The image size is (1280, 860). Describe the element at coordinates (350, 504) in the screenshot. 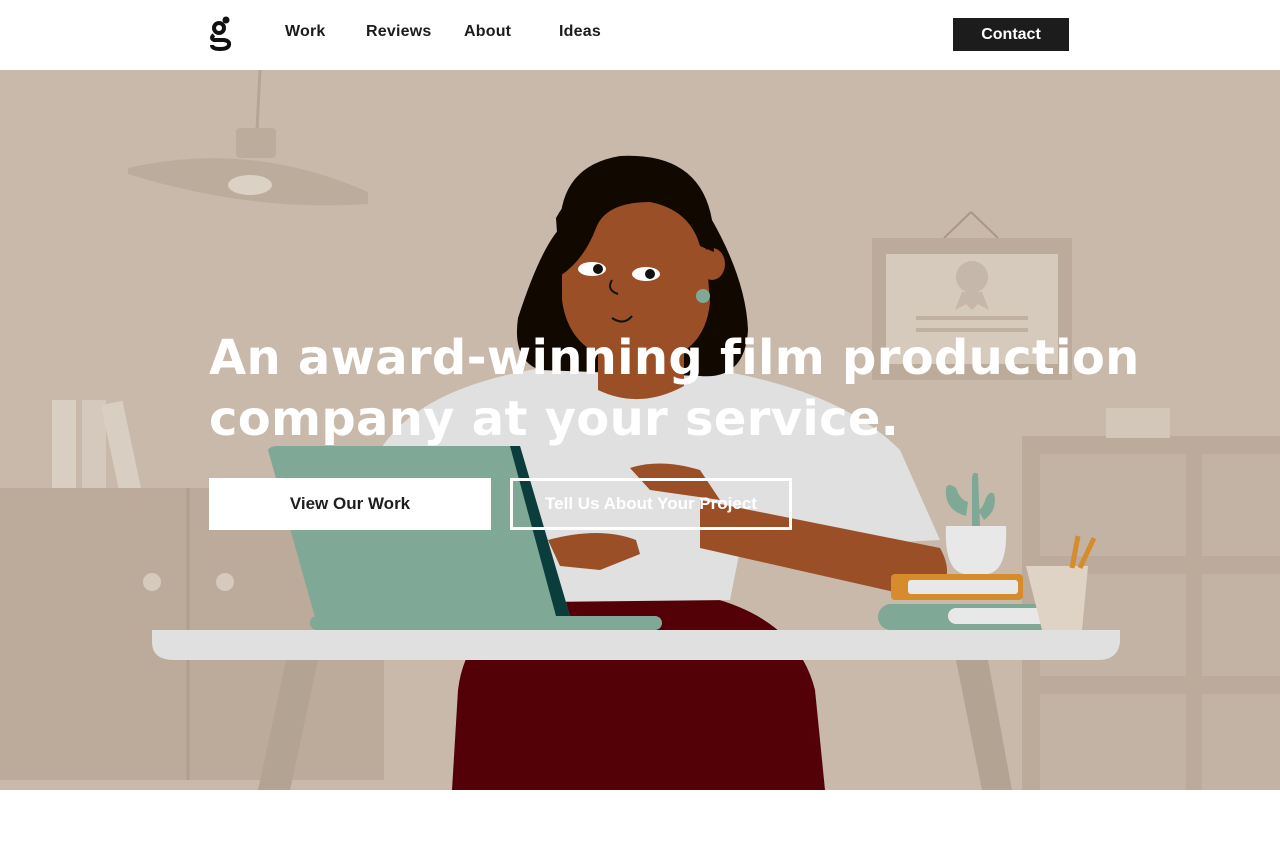

I see `view-our-work-button: View Our Work` at that location.